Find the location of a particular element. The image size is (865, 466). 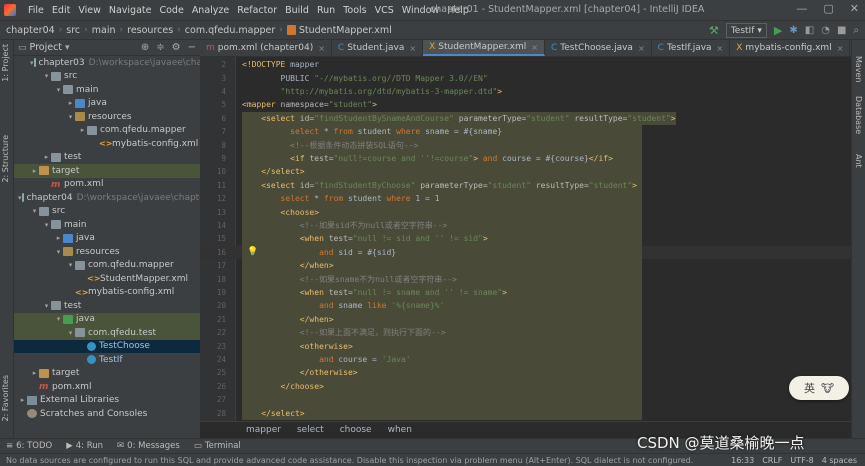

code-breadcrumb-item: choose is located at coordinates (356, 430).